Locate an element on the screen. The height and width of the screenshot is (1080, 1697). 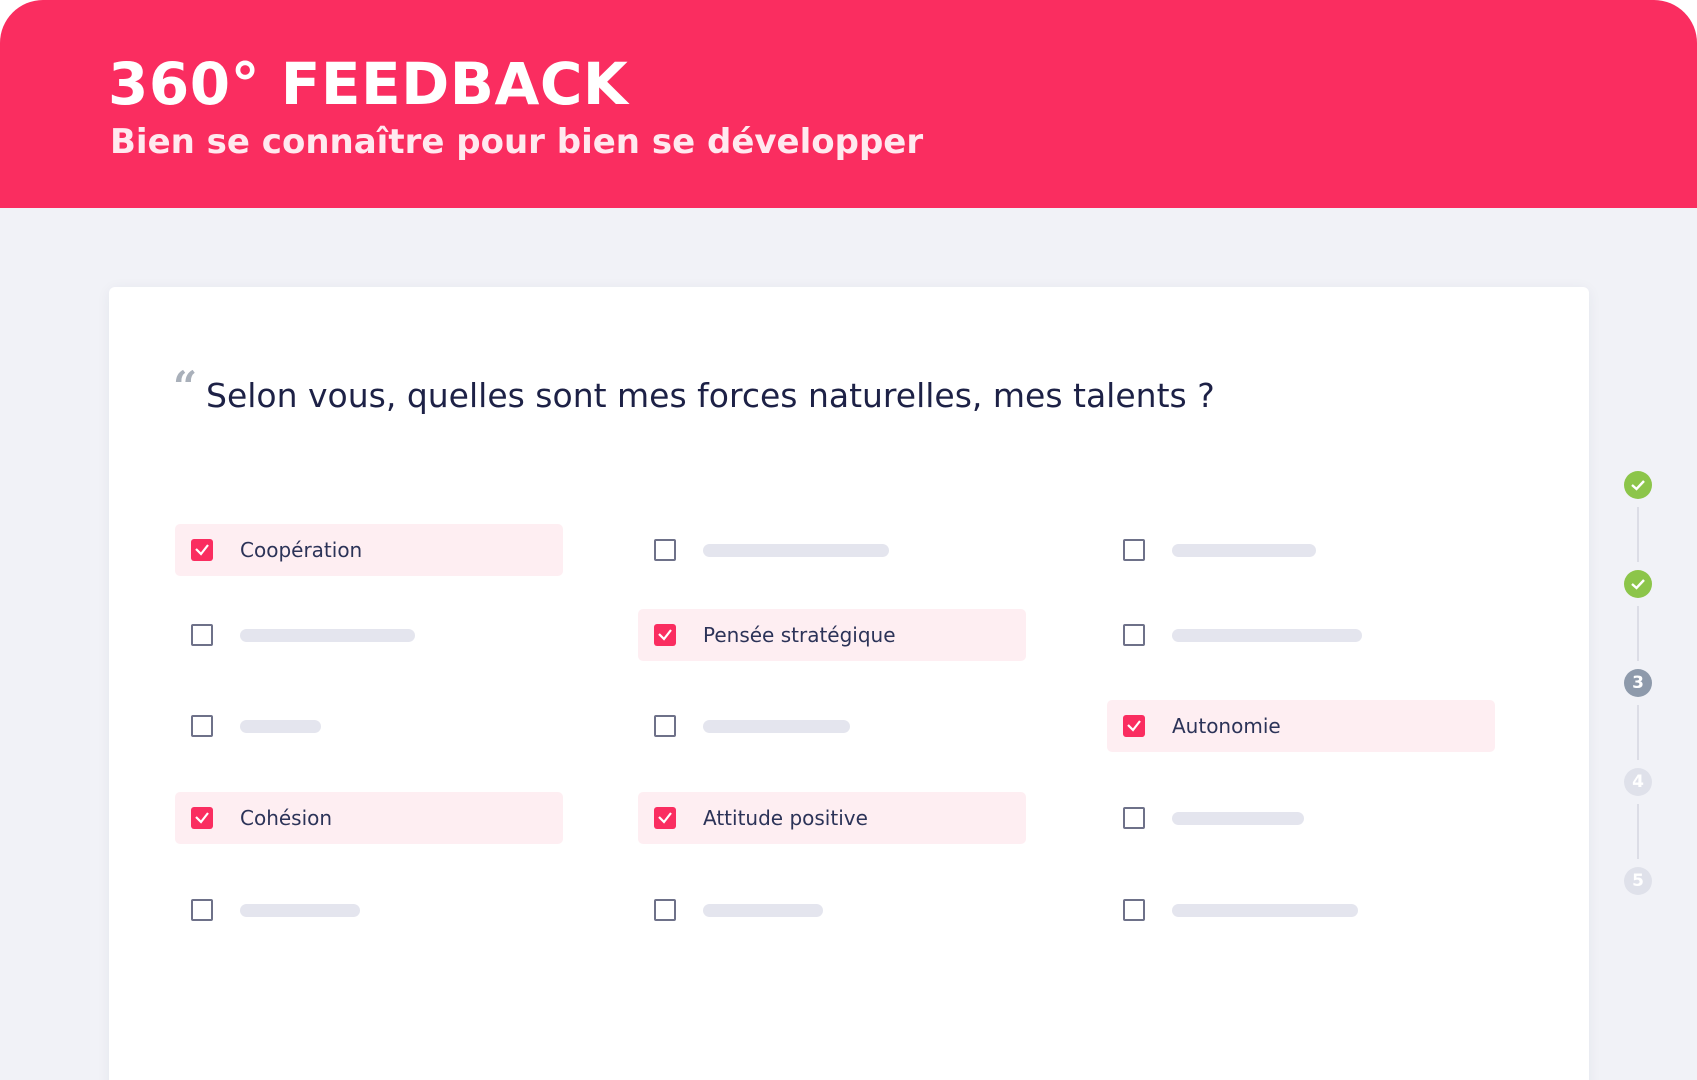
step-number: 5 is located at coordinates (1638, 881).